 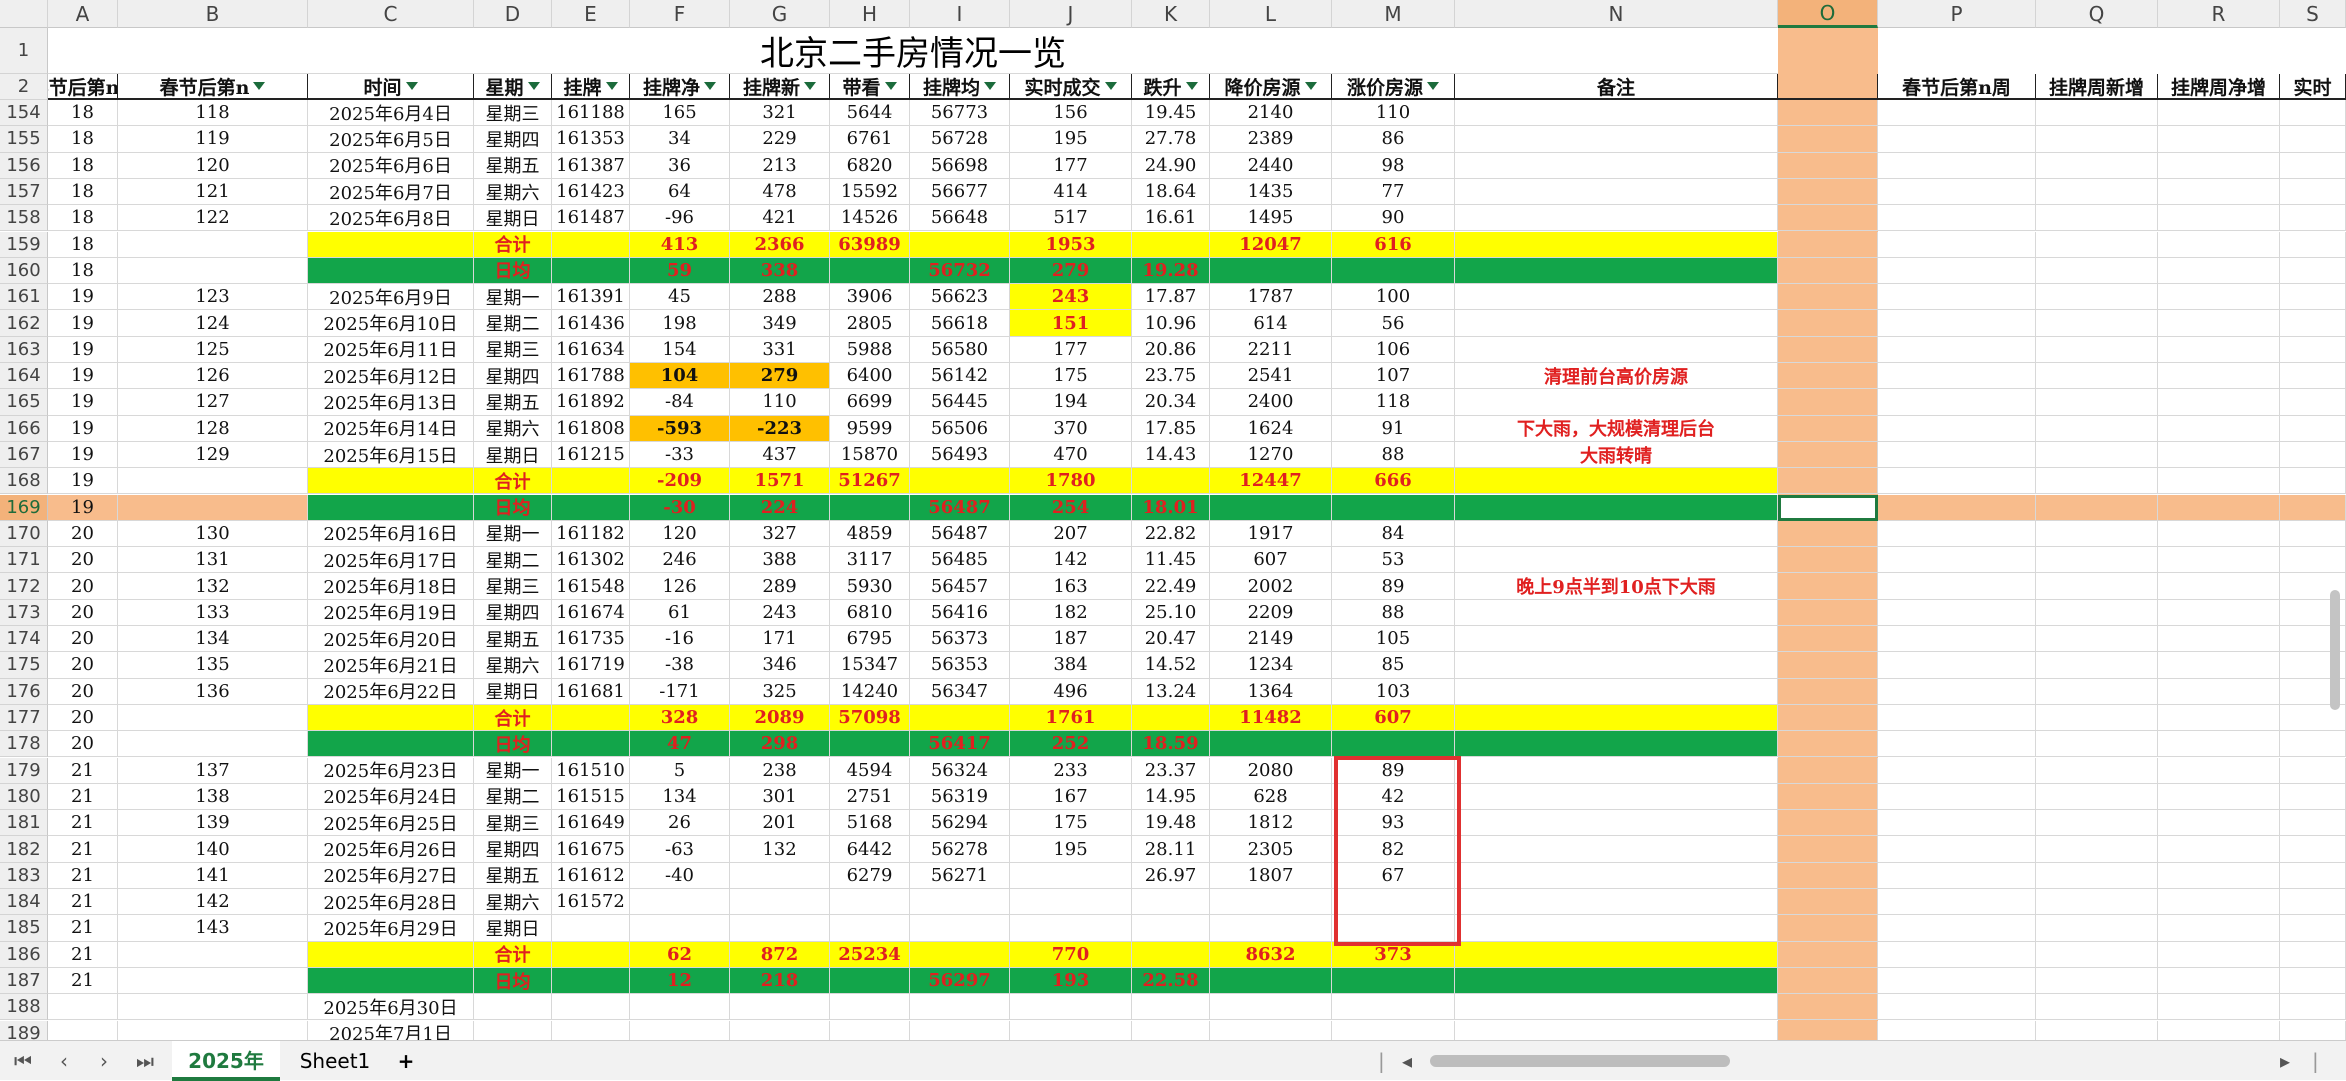 What do you see at coordinates (23, 1061) in the screenshot?
I see `first-sheet-icon: ⏮` at bounding box center [23, 1061].